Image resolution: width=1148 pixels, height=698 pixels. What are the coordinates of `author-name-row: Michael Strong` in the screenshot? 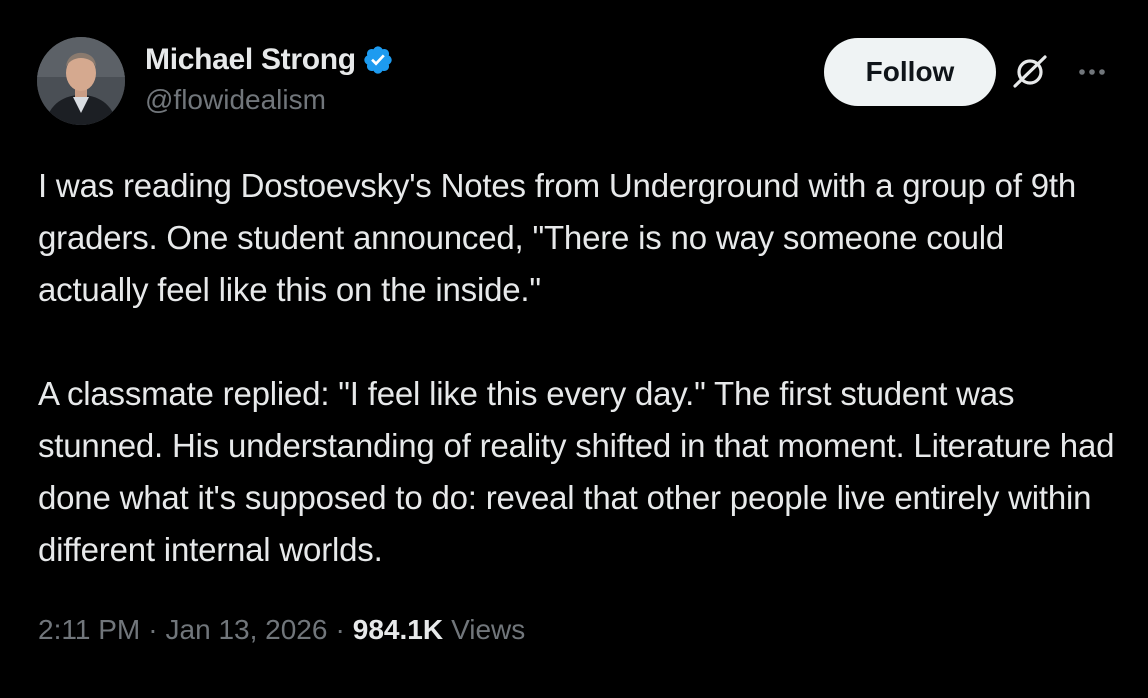 It's located at (269, 60).